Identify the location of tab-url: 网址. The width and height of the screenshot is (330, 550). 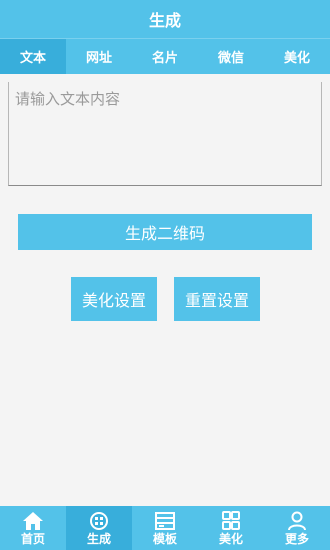
(99, 56).